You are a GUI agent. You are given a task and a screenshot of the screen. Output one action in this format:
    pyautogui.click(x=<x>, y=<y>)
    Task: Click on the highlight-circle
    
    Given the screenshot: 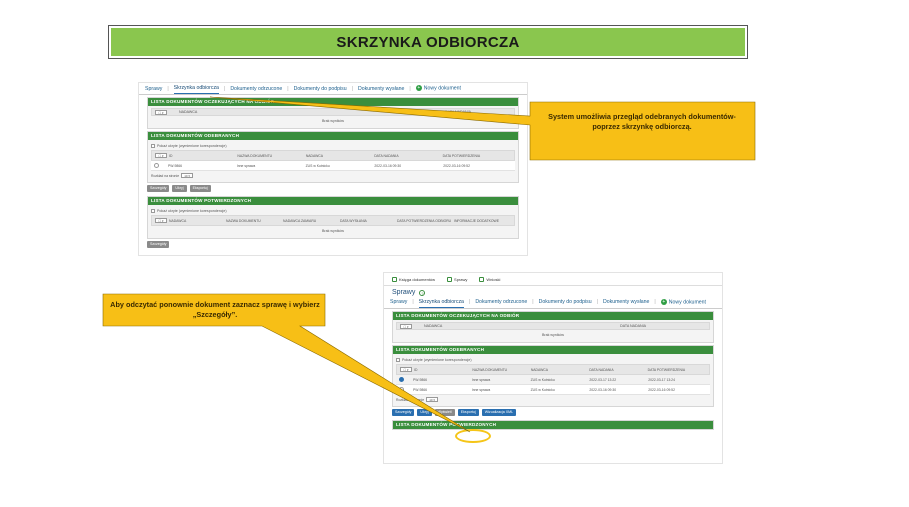 What is the action you would take?
    pyautogui.click(x=473, y=436)
    